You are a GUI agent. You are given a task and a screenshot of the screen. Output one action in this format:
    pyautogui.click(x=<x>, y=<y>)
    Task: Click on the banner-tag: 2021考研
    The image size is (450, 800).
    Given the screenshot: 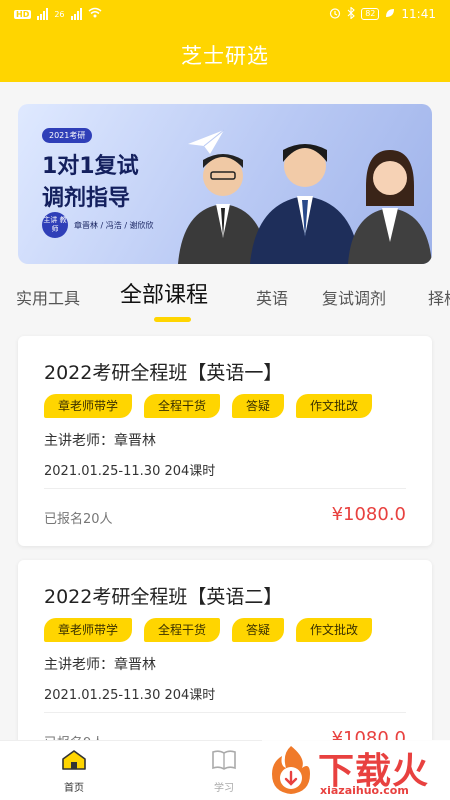 What is the action you would take?
    pyautogui.click(x=67, y=135)
    